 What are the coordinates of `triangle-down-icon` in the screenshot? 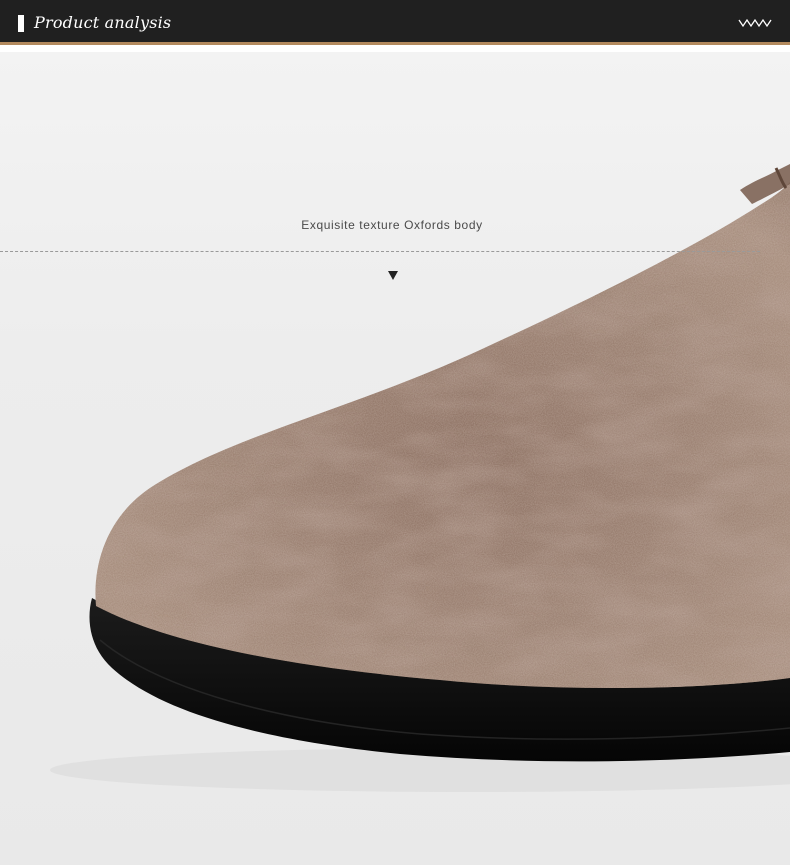 It's located at (393, 275).